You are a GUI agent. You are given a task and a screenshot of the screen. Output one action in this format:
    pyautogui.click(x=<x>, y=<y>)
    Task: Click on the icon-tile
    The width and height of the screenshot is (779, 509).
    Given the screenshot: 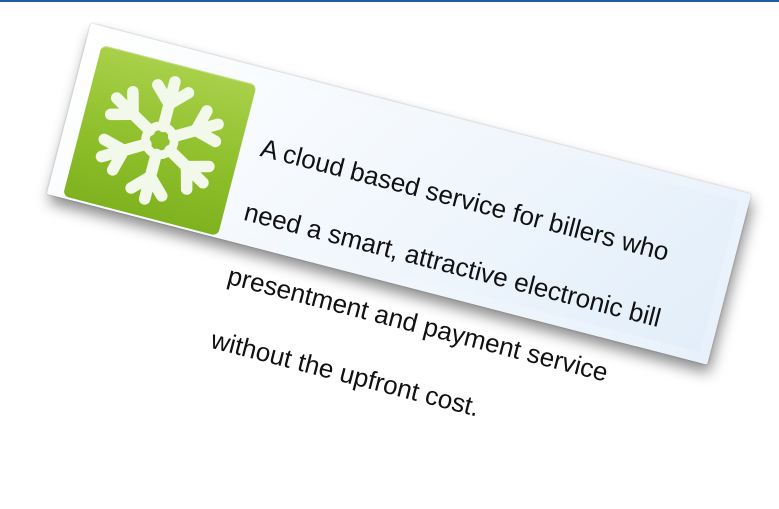 What is the action you would take?
    pyautogui.click(x=159, y=140)
    